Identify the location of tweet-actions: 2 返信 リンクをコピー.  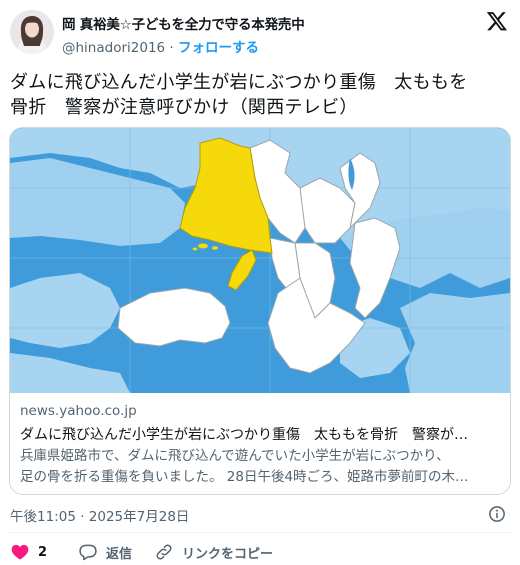
(260, 552).